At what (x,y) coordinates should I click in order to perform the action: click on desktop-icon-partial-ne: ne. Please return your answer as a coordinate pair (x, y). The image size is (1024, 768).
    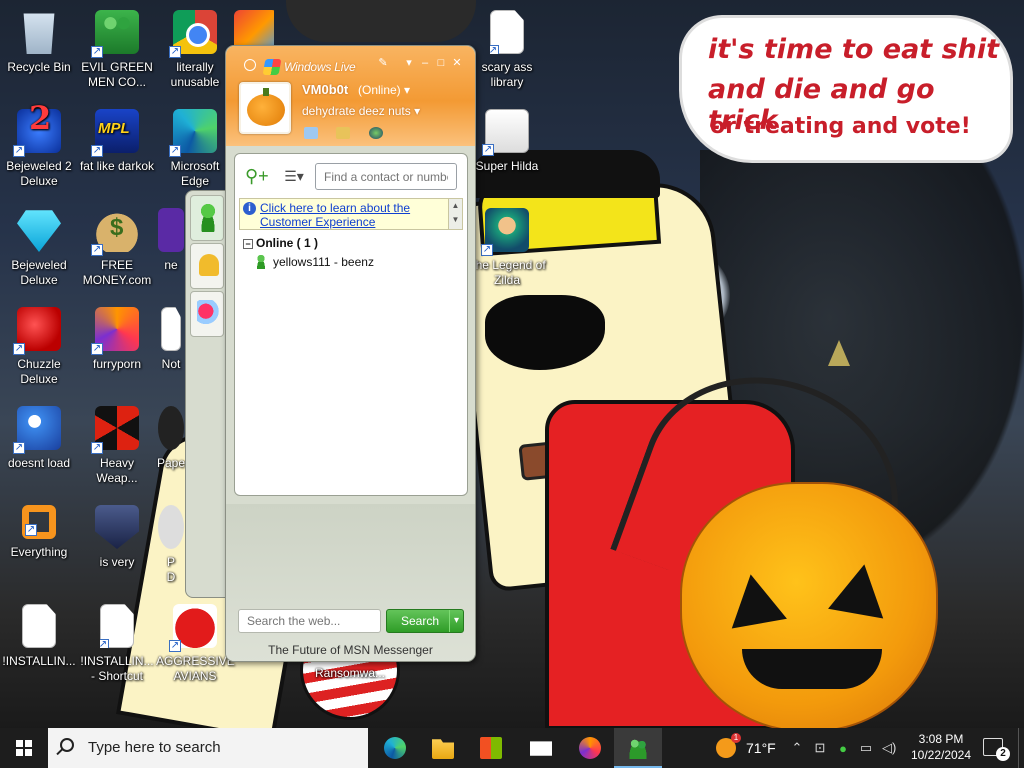
    Looking at the image, I should click on (171, 250).